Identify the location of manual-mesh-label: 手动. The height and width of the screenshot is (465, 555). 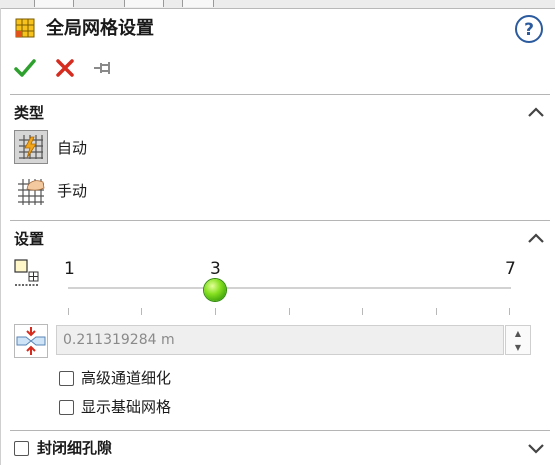
(72, 191).